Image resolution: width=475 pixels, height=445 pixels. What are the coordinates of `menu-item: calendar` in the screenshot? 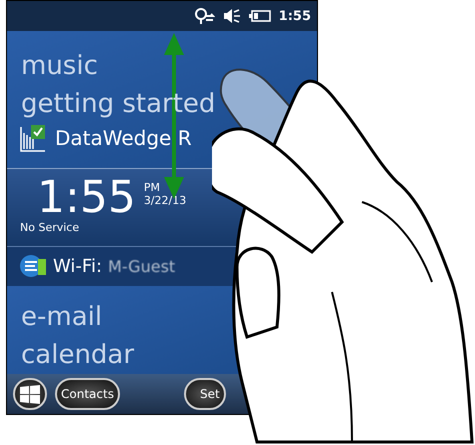 It's located at (77, 355).